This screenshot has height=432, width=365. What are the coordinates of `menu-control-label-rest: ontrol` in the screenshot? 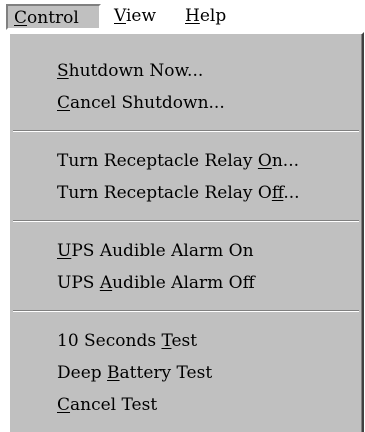 It's located at (53, 18).